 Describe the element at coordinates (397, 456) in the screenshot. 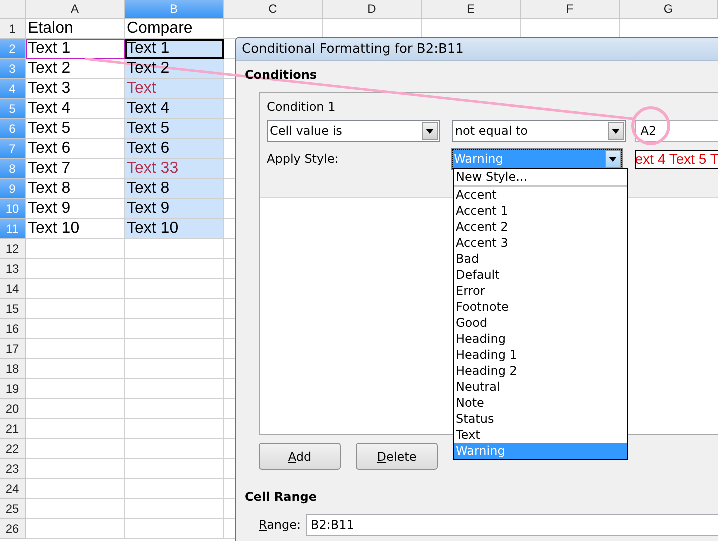

I see `dialog-button: Delete` at that location.